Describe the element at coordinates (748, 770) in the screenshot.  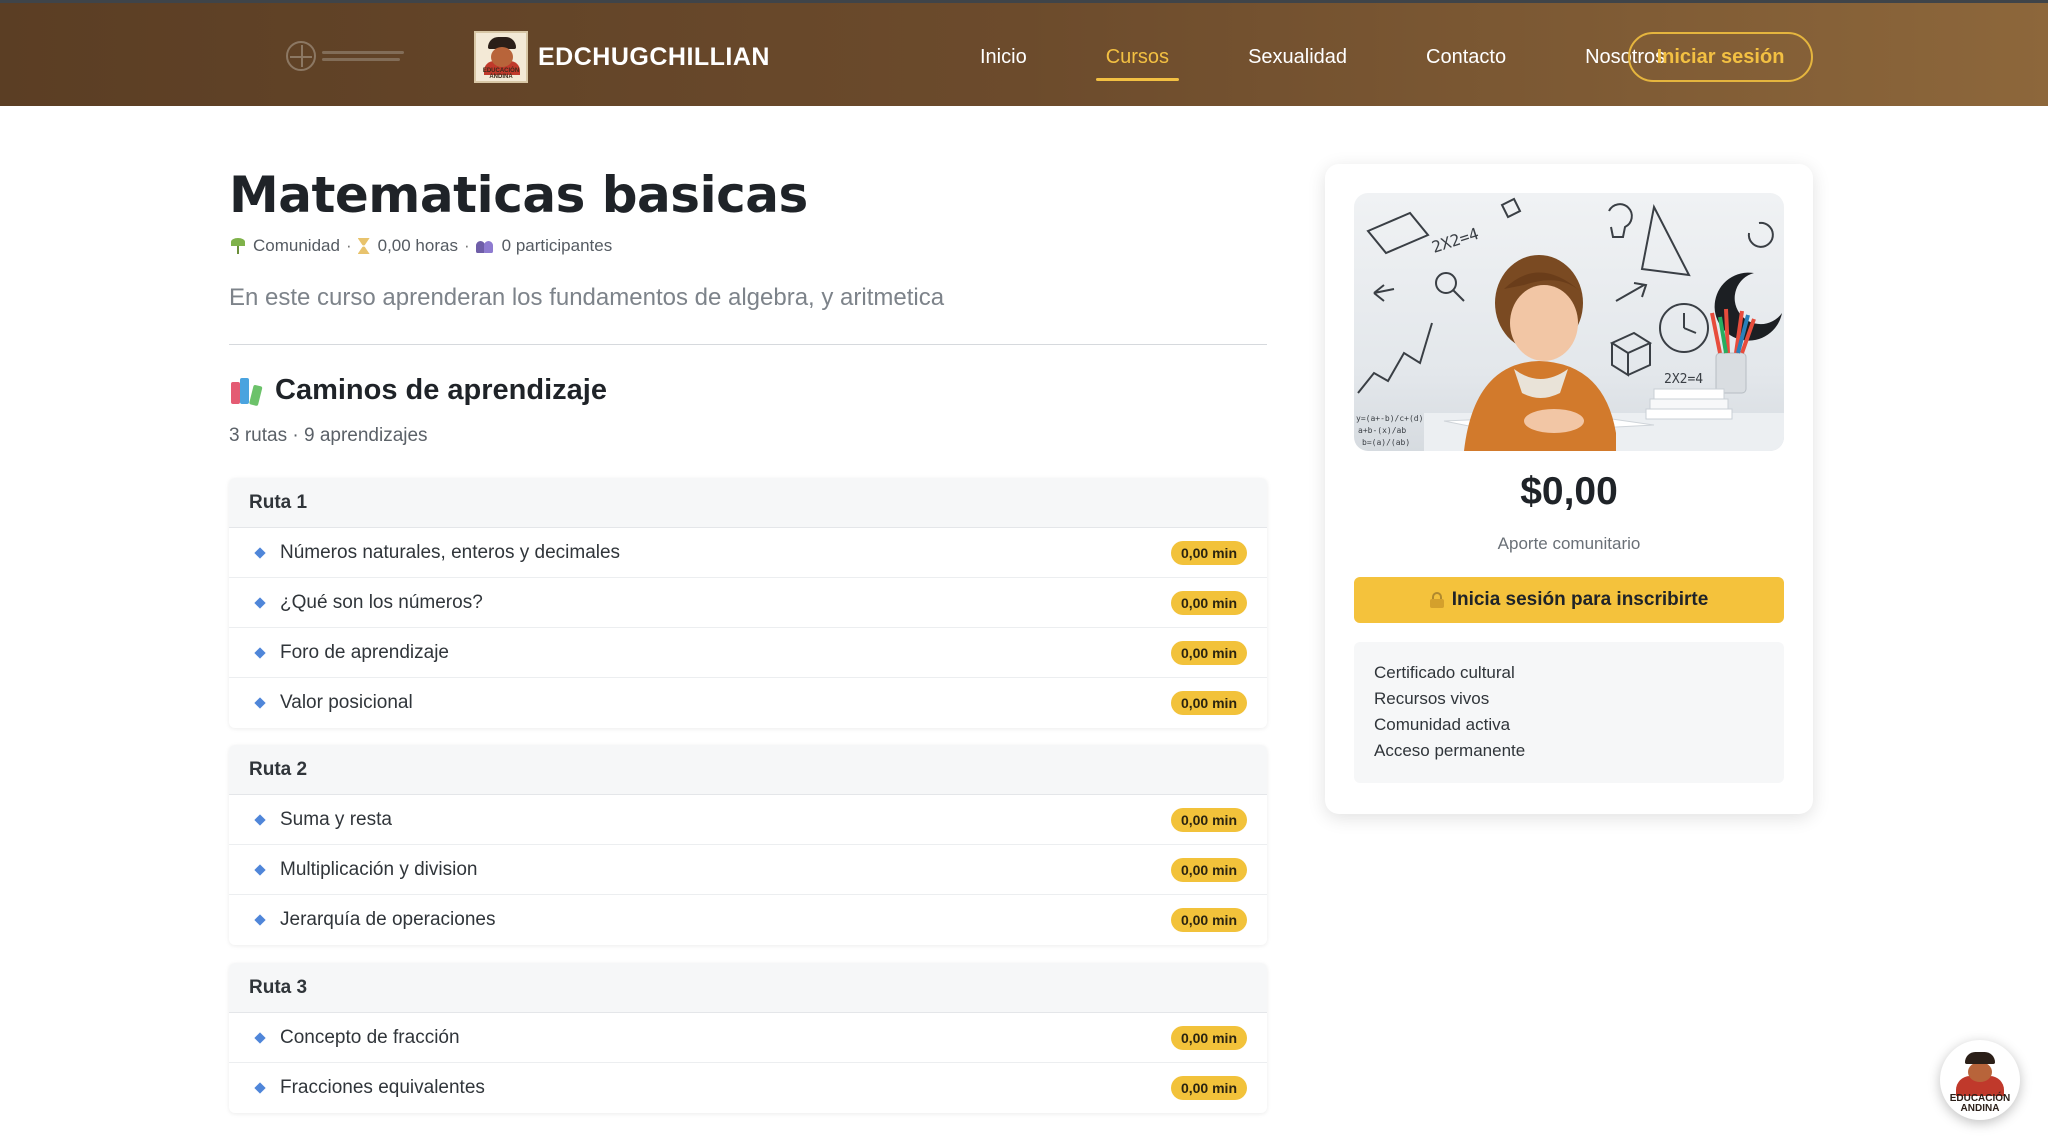
I see `route-title: Ruta 2` at that location.